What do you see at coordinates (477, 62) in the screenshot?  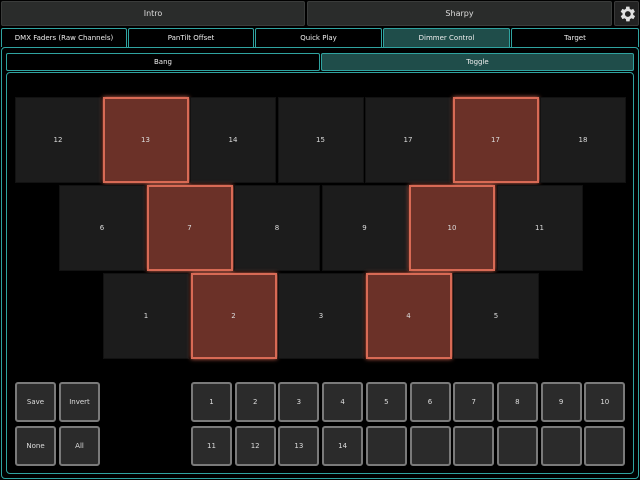 I see `subtab-toggle: Toggle` at bounding box center [477, 62].